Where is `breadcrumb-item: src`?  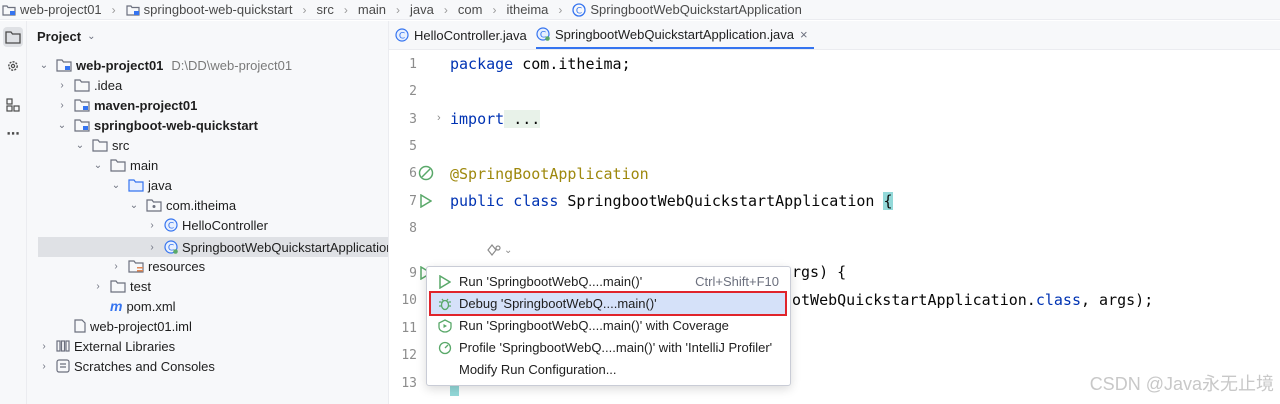 breadcrumb-item: src is located at coordinates (325, 9).